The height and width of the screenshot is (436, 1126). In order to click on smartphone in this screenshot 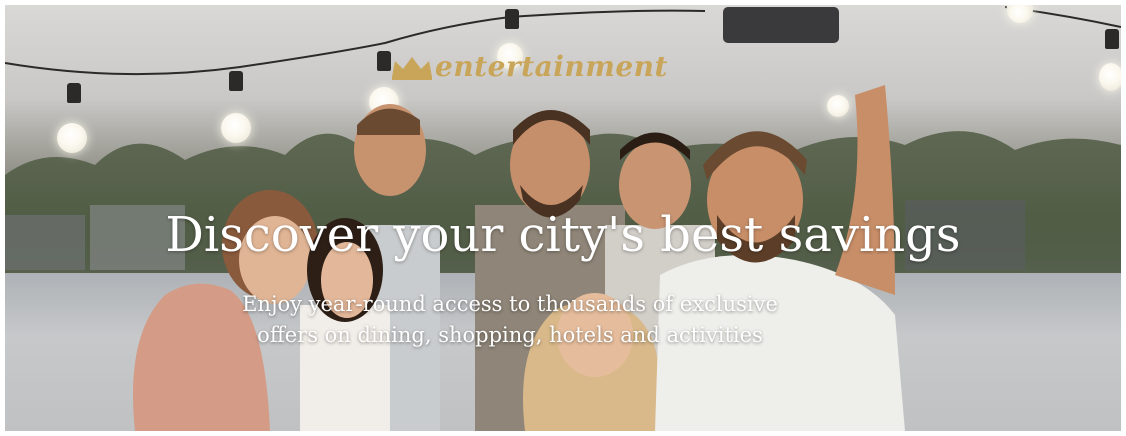, I will do `click(781, 25)`.